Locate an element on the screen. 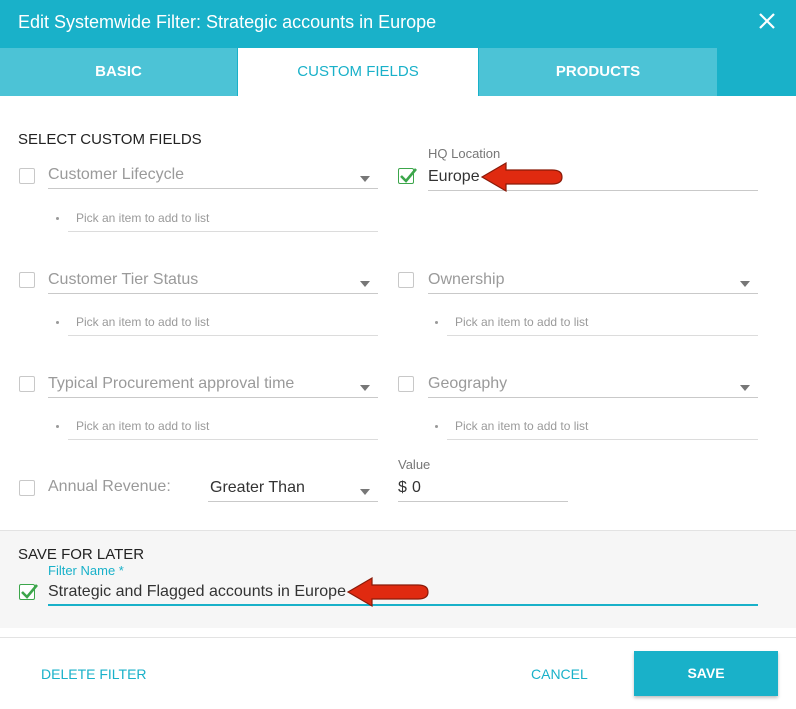  hq-location-value: Europe is located at coordinates (454, 176).